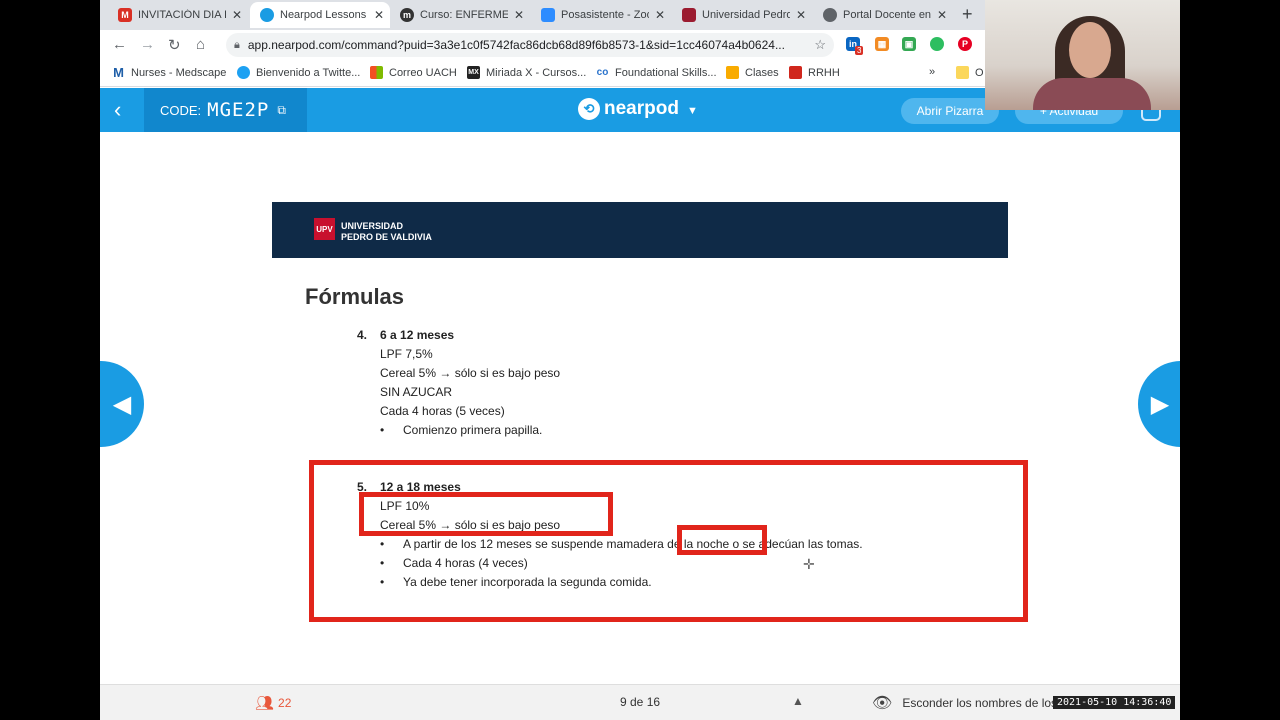 The image size is (1280, 720). I want to click on previous-slide-button: ◀, so click(122, 404).